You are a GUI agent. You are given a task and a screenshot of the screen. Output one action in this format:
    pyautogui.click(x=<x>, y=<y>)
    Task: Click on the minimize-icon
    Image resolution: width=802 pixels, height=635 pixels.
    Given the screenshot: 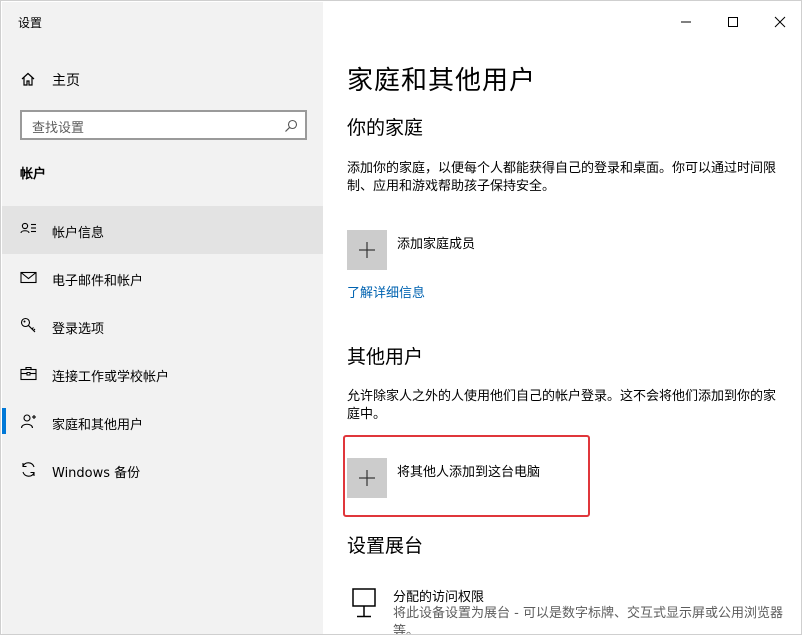 What is the action you would take?
    pyautogui.click(x=686, y=22)
    